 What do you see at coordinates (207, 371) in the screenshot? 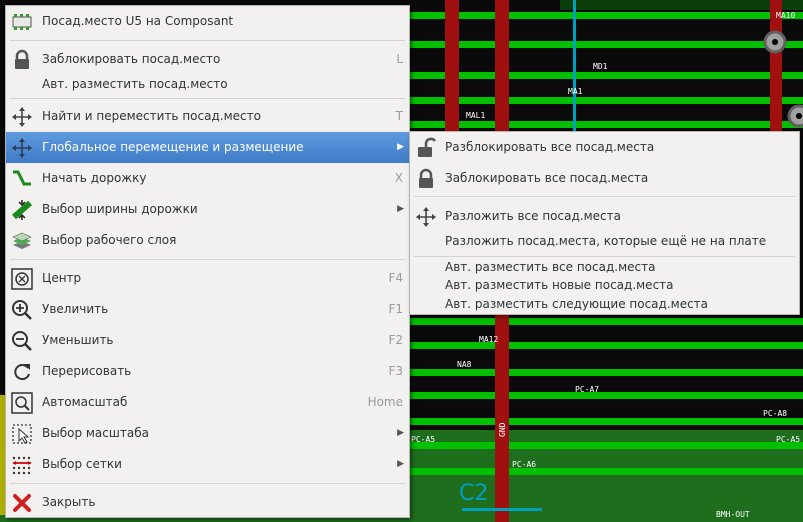
I see `menu-item-redraw: Перерисовать F3` at bounding box center [207, 371].